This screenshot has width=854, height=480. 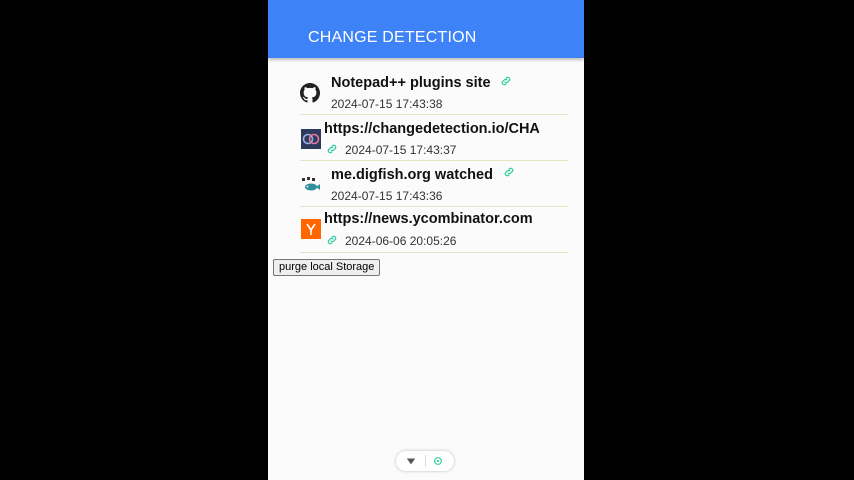 I want to click on divider, so click(x=425, y=461).